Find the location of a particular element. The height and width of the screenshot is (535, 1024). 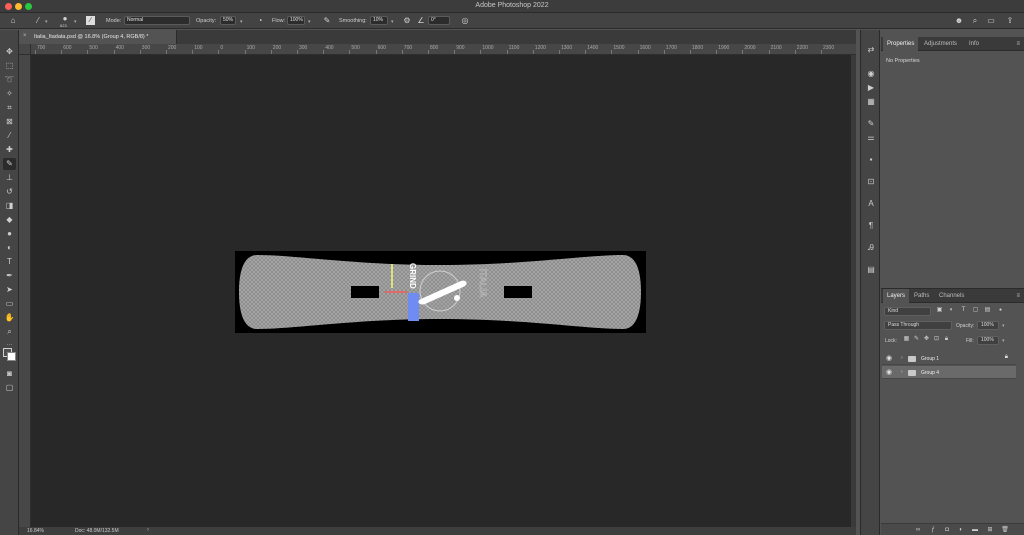

navigator-icon: ⊡ is located at coordinates (871, 181).